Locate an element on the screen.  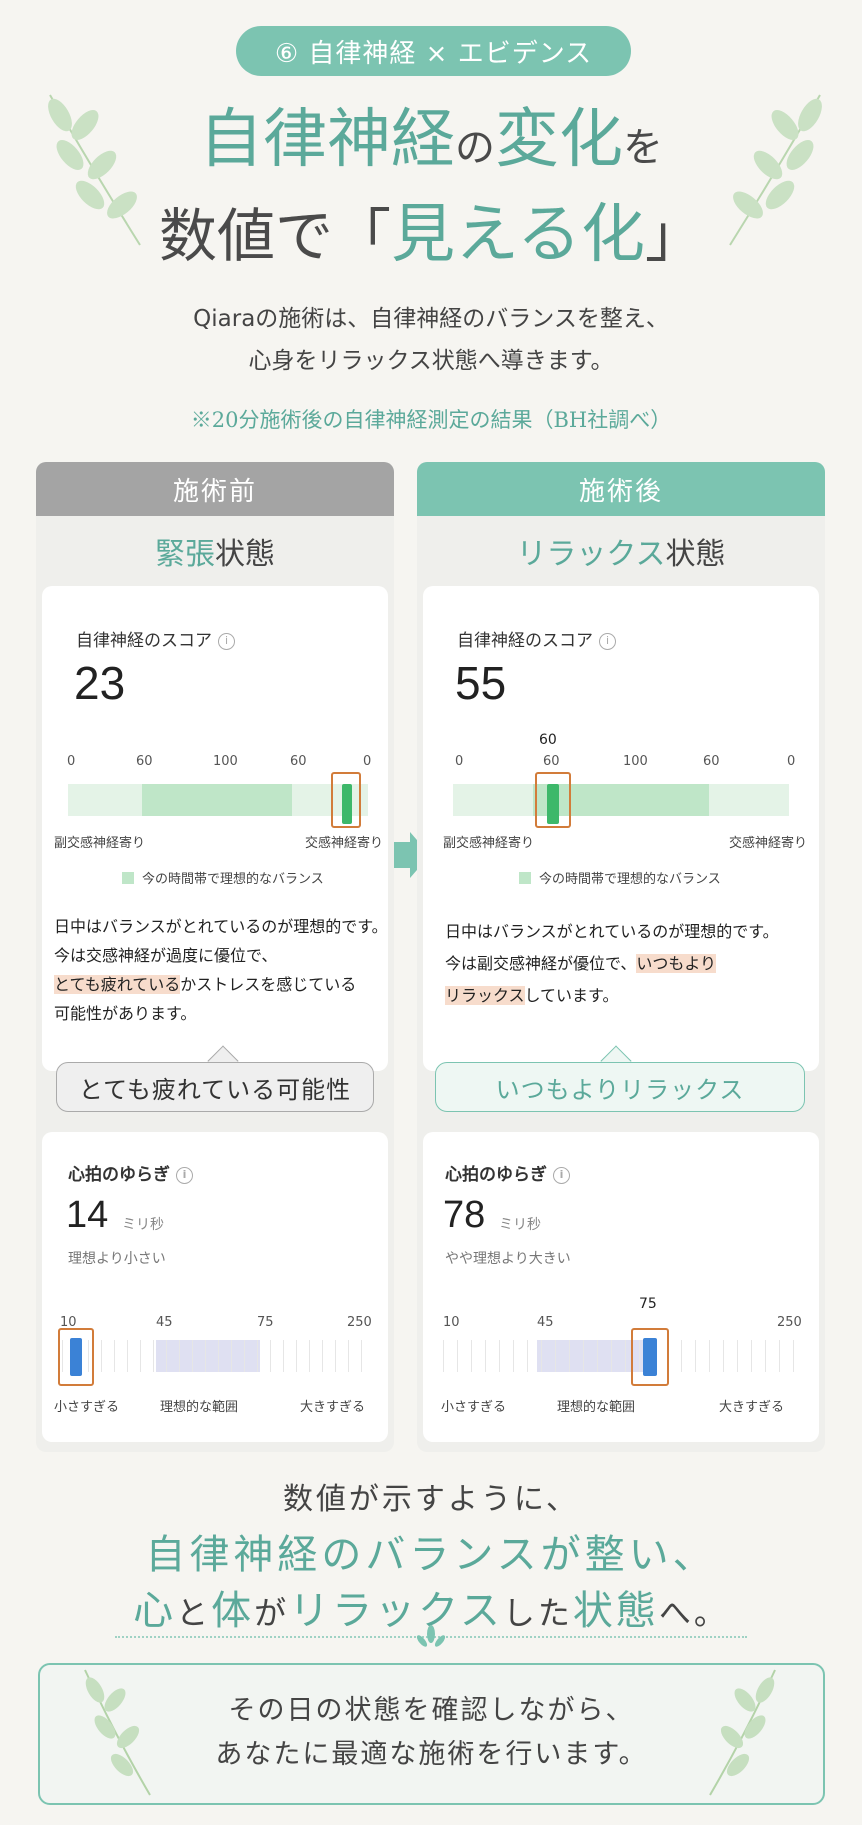
score-label: 自律神経のスコア i is located at coordinates (155, 638).